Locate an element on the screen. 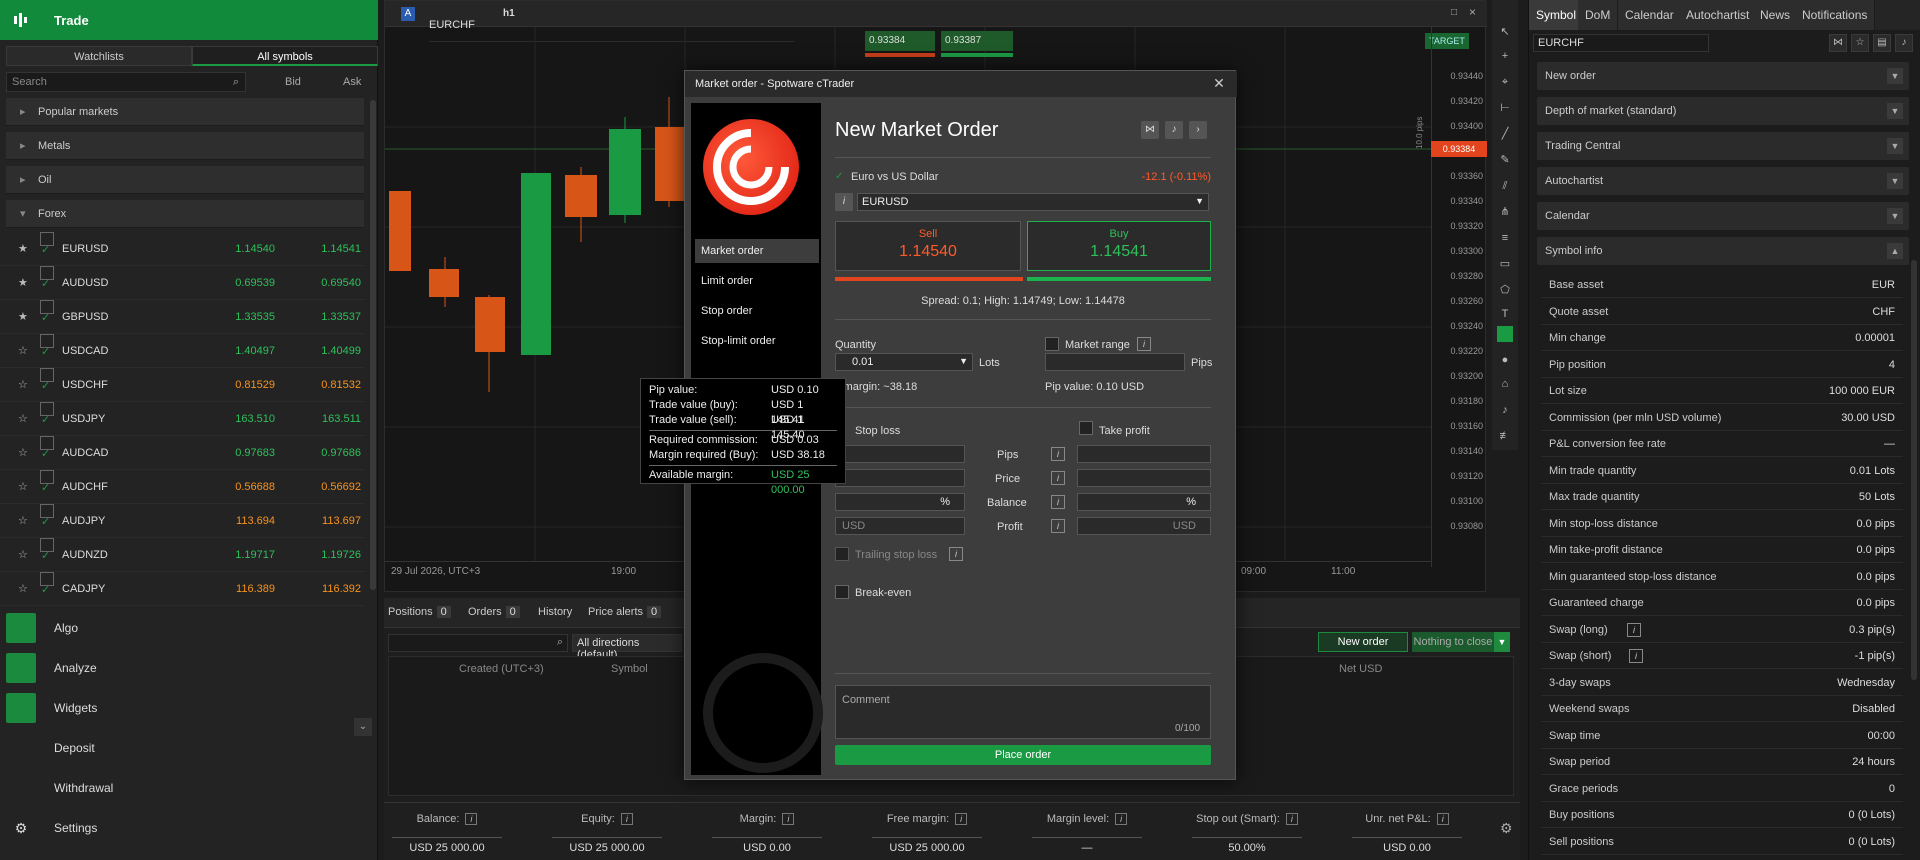 Image resolution: width=1920 pixels, height=860 pixels. fib-icon: ≡ is located at coordinates (1505, 238).